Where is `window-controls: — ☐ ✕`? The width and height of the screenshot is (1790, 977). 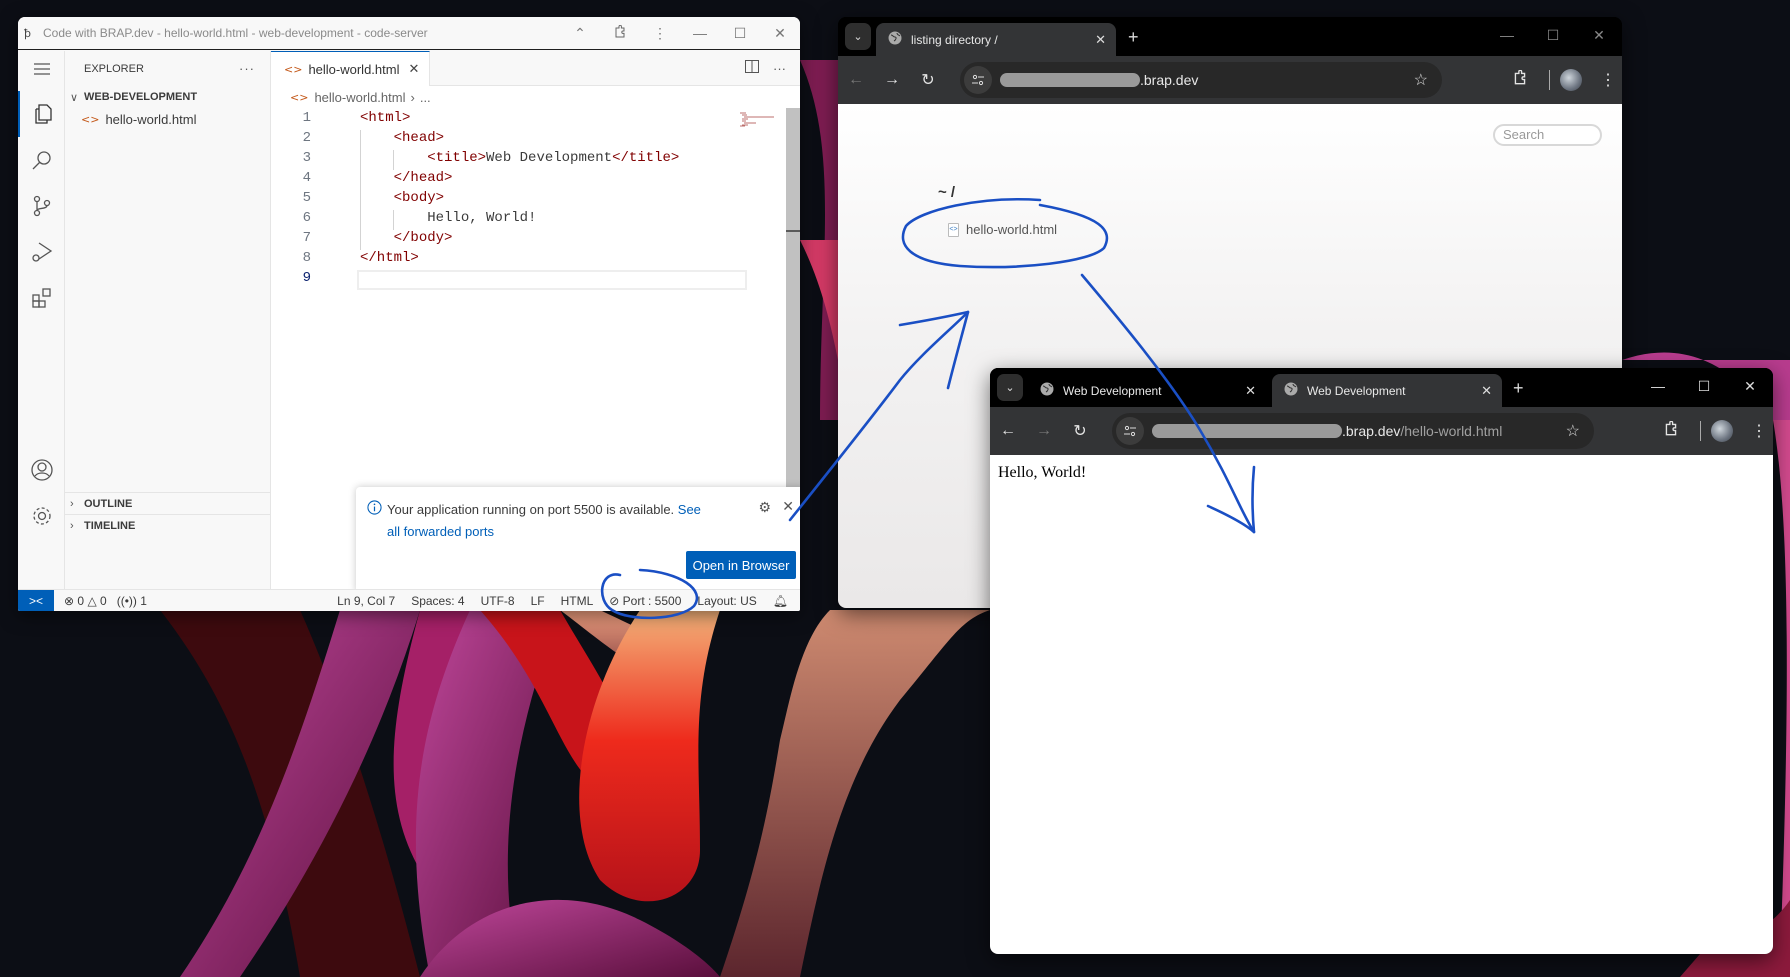
window-controls: — ☐ ✕ is located at coordinates (1553, 36).